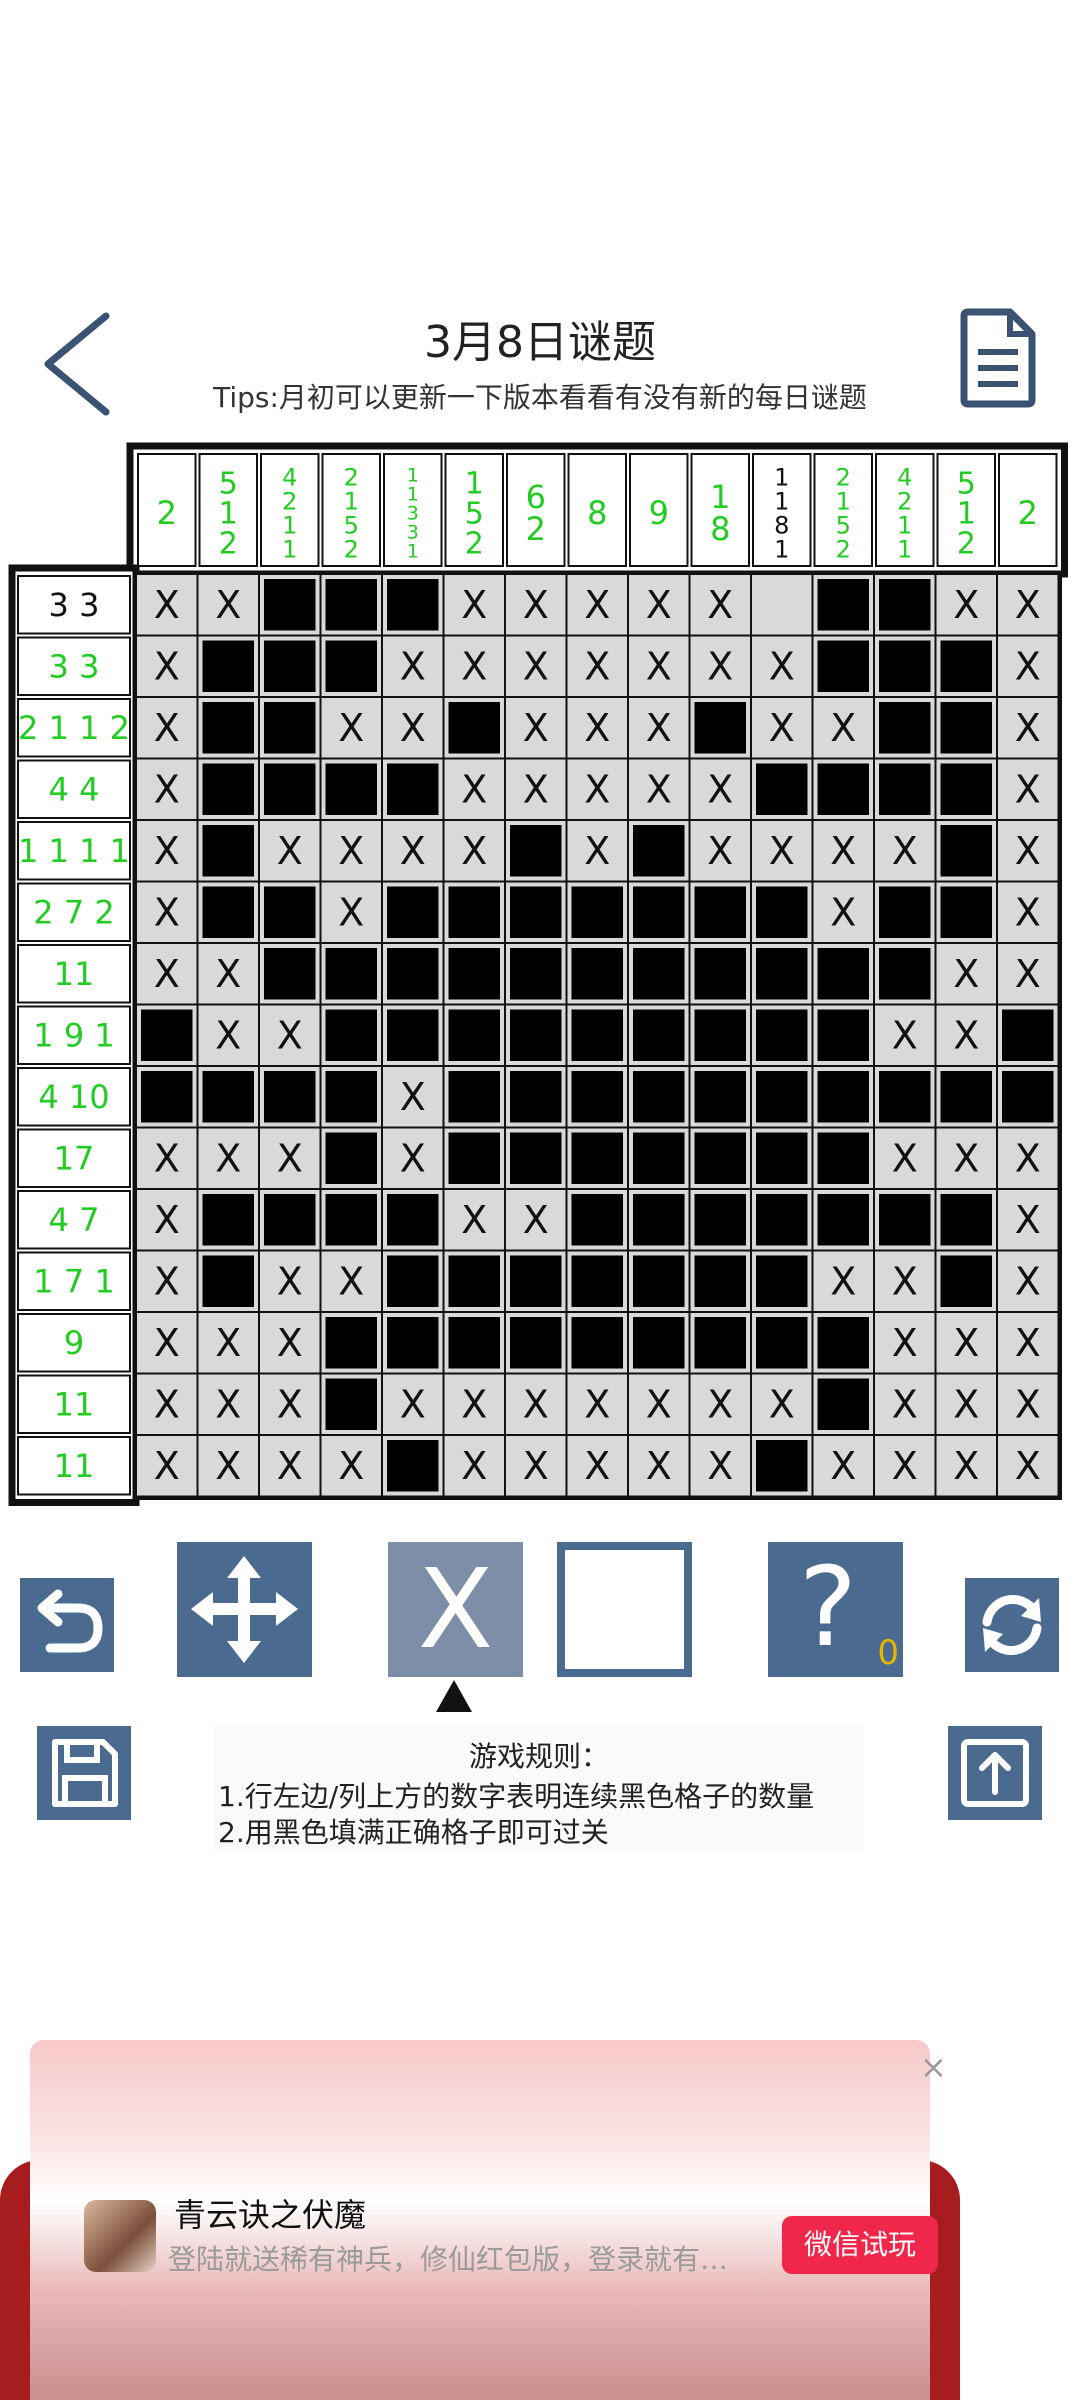 This screenshot has height=2400, width=1080. Describe the element at coordinates (484, 2220) in the screenshot. I see `ad-card: 青云诀之伏魔 登陆就送稀有神兵，修仙红包版，登录就有… 微信试玩` at that location.